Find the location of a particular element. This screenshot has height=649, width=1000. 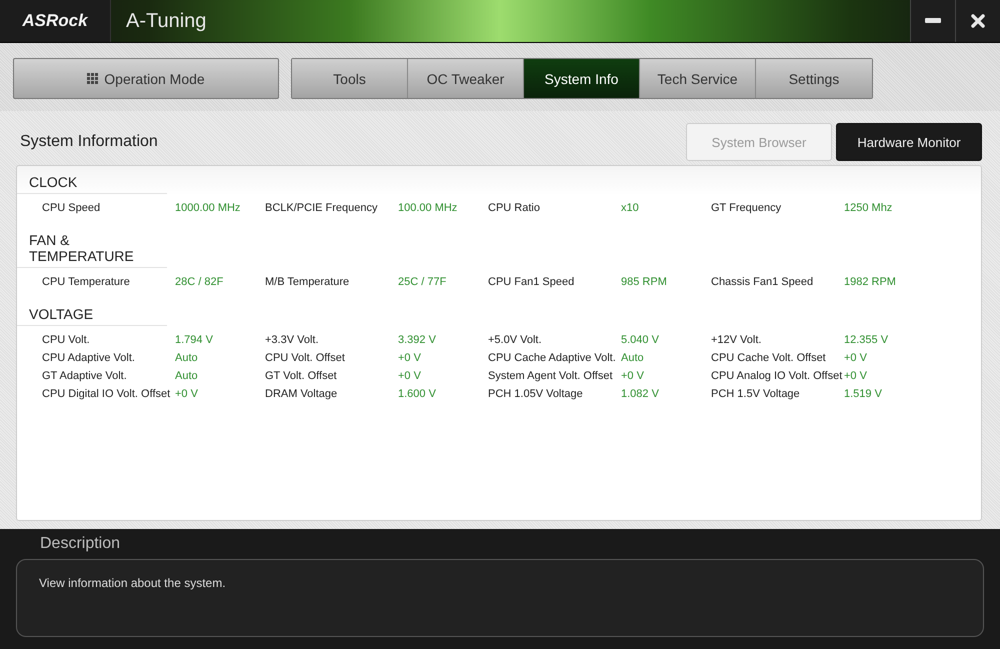

tab: Settings is located at coordinates (814, 78).